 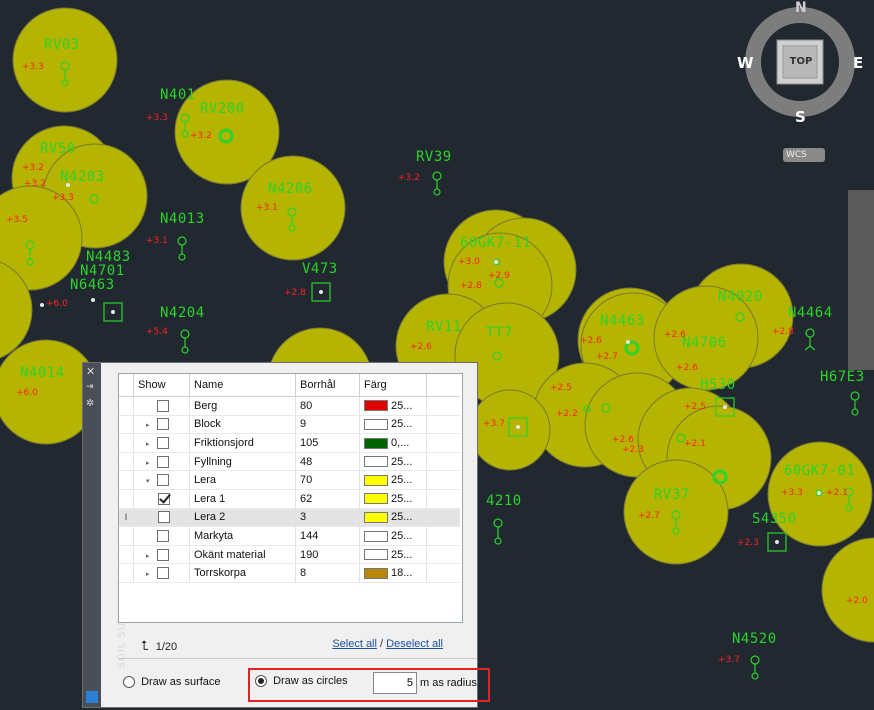 What do you see at coordinates (354, 644) in the screenshot?
I see `select-all-link: Select all` at bounding box center [354, 644].